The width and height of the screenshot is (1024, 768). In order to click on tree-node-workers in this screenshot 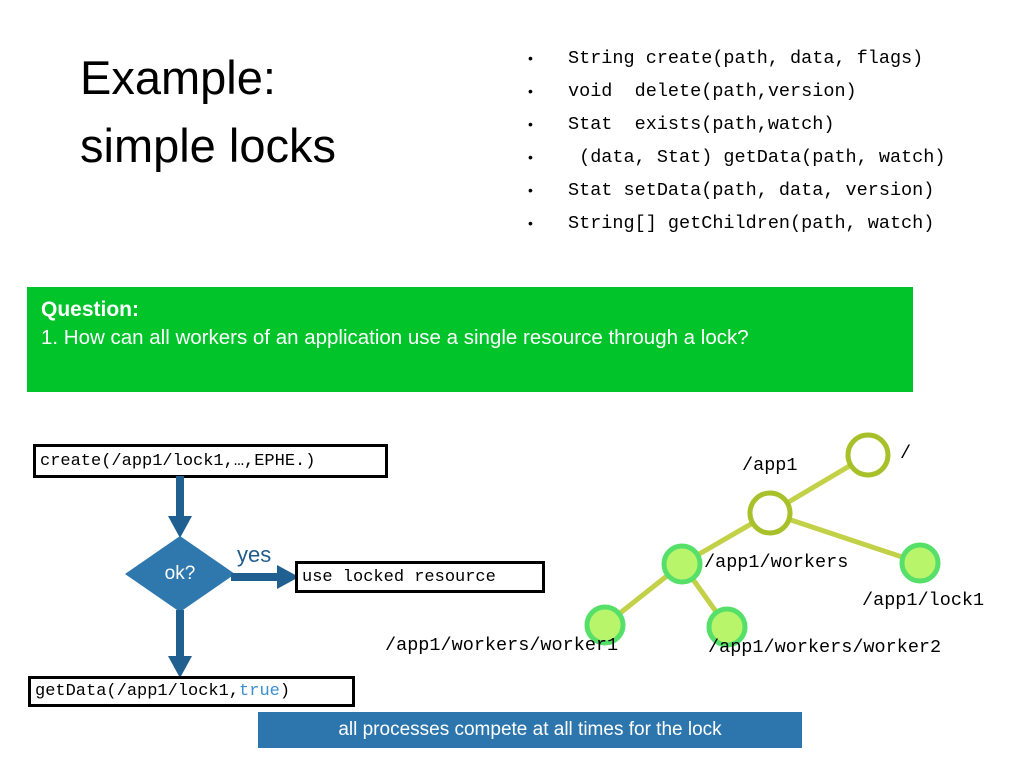, I will do `click(682, 564)`.